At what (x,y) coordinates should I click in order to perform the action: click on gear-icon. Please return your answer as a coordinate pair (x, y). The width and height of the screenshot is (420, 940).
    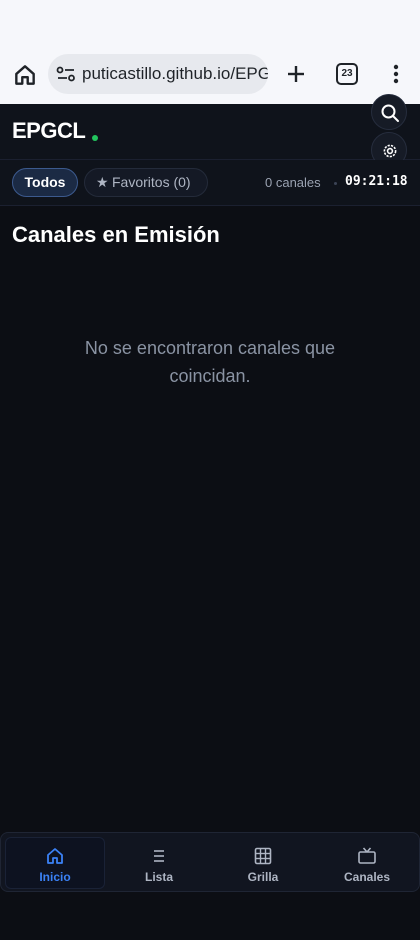
    Looking at the image, I should click on (390, 151).